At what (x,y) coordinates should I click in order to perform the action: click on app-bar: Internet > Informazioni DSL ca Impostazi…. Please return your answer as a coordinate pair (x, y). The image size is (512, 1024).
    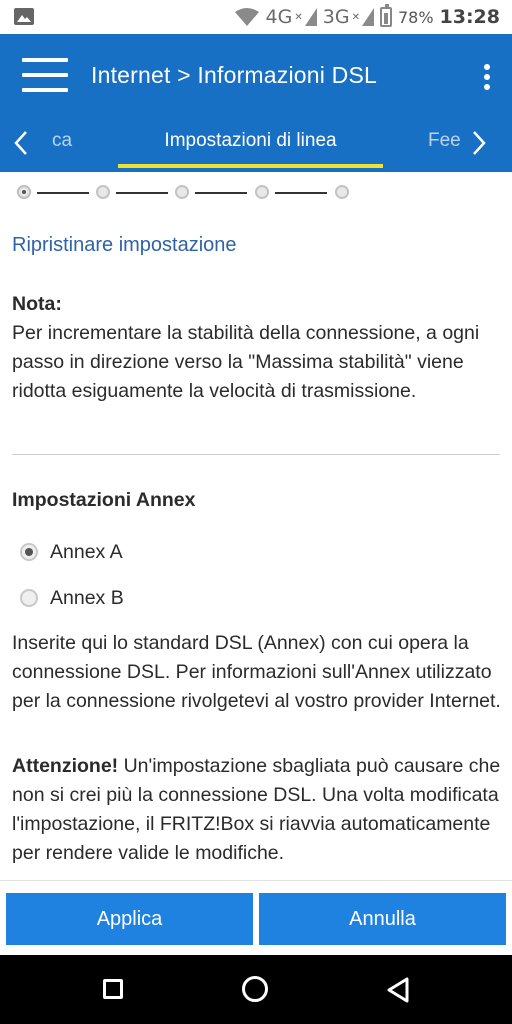
    Looking at the image, I should click on (256, 103).